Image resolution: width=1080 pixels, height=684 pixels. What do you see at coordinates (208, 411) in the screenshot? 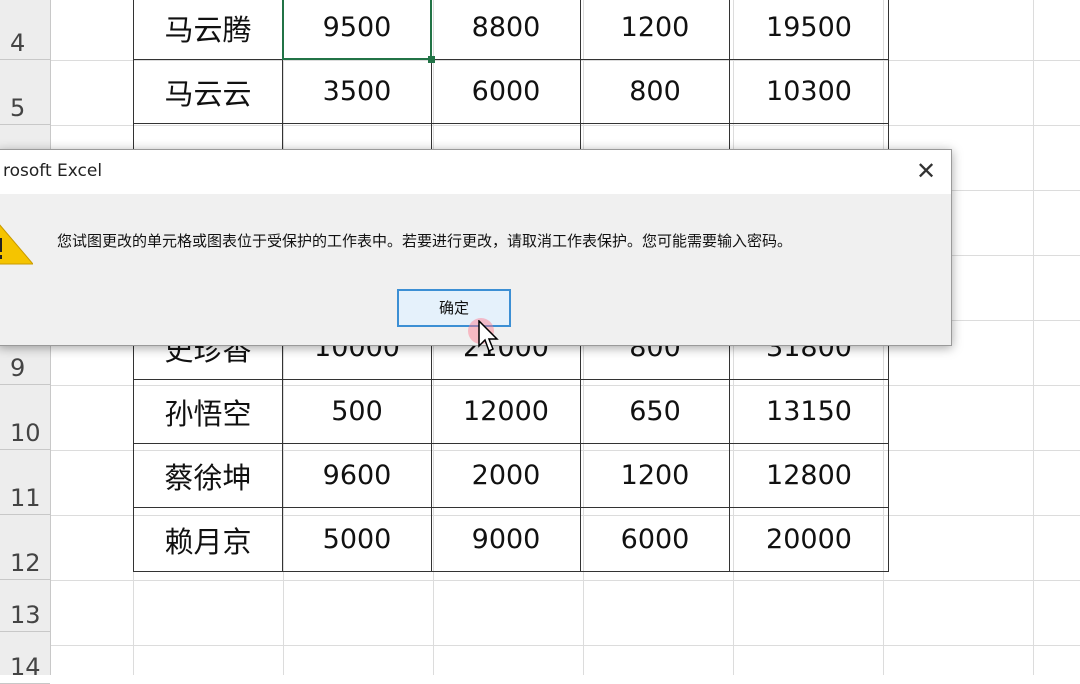
I see `name-cell: 孙悟空` at bounding box center [208, 411].